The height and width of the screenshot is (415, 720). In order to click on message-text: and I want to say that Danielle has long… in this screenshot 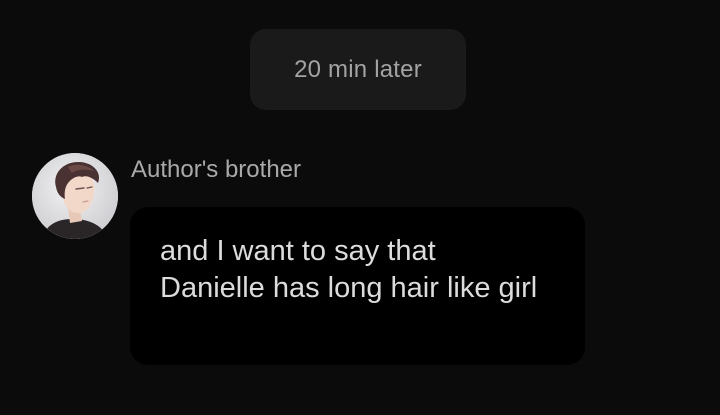, I will do `click(349, 269)`.